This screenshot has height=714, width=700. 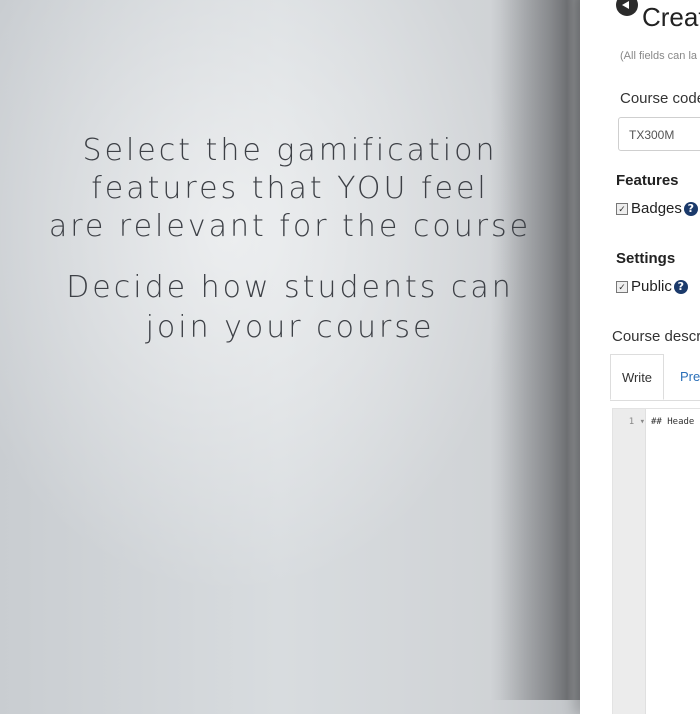 I want to click on line-number-value: 1, so click(x=631, y=422).